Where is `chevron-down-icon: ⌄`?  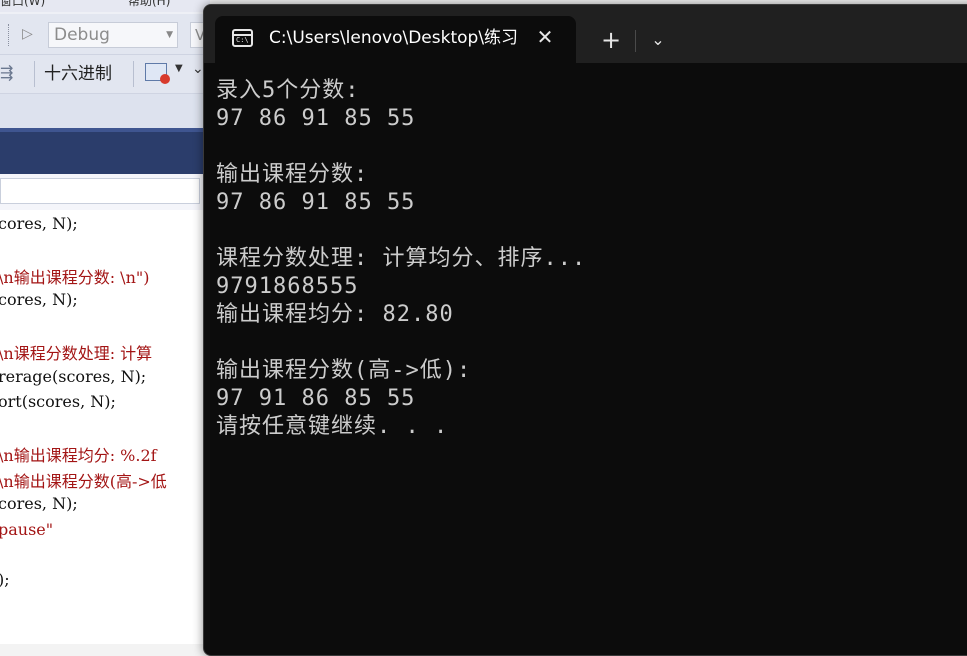
chevron-down-icon: ⌄ is located at coordinates (658, 41).